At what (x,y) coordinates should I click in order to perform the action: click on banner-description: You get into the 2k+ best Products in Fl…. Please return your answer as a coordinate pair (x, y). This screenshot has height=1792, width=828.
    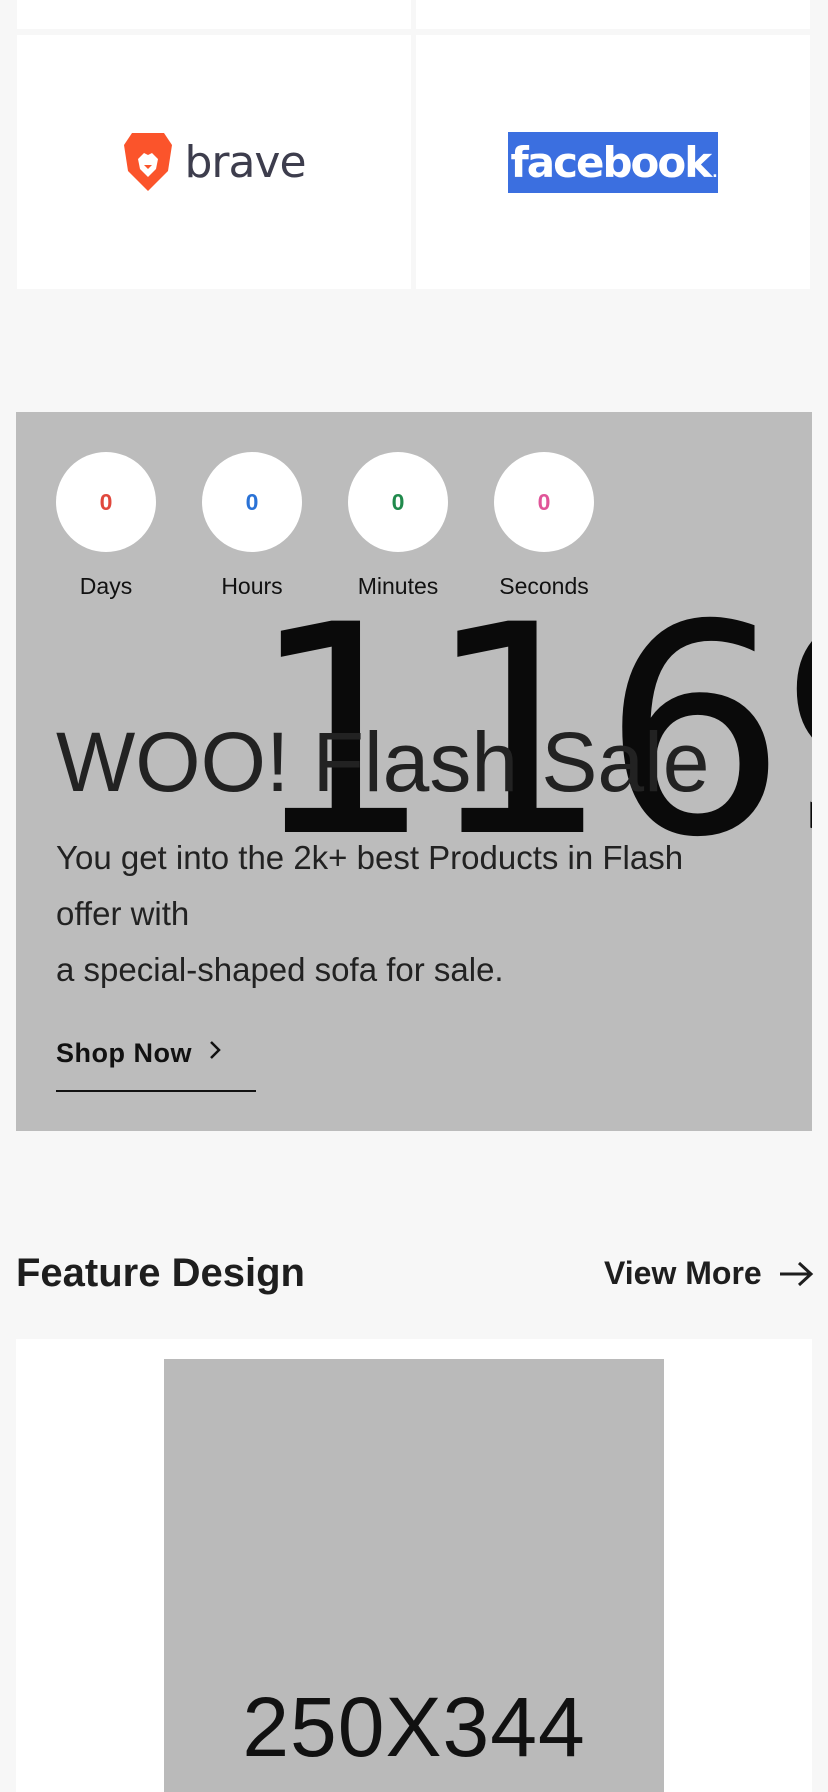
    Looking at the image, I should click on (416, 914).